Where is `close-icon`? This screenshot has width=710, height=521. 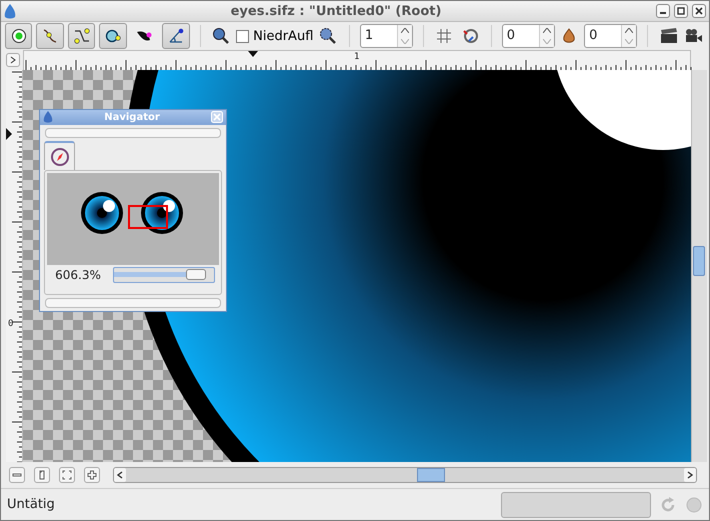 close-icon is located at coordinates (699, 11).